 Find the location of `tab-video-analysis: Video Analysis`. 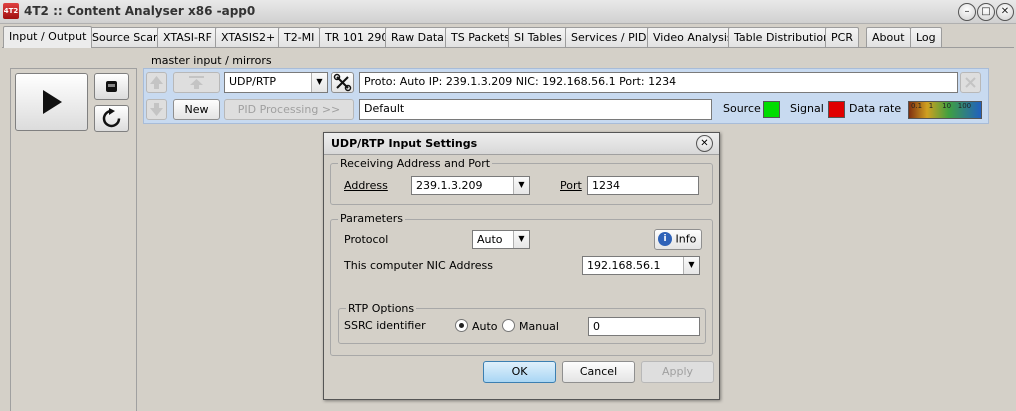

tab-video-analysis: Video Analysis is located at coordinates (693, 37).